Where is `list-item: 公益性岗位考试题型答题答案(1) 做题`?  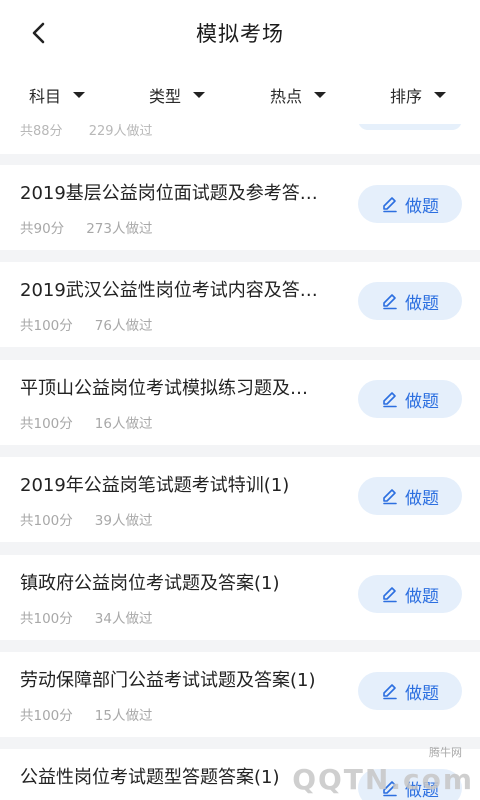
list-item: 公益性岗位考试题型答题答案(1) 做题 is located at coordinates (240, 774).